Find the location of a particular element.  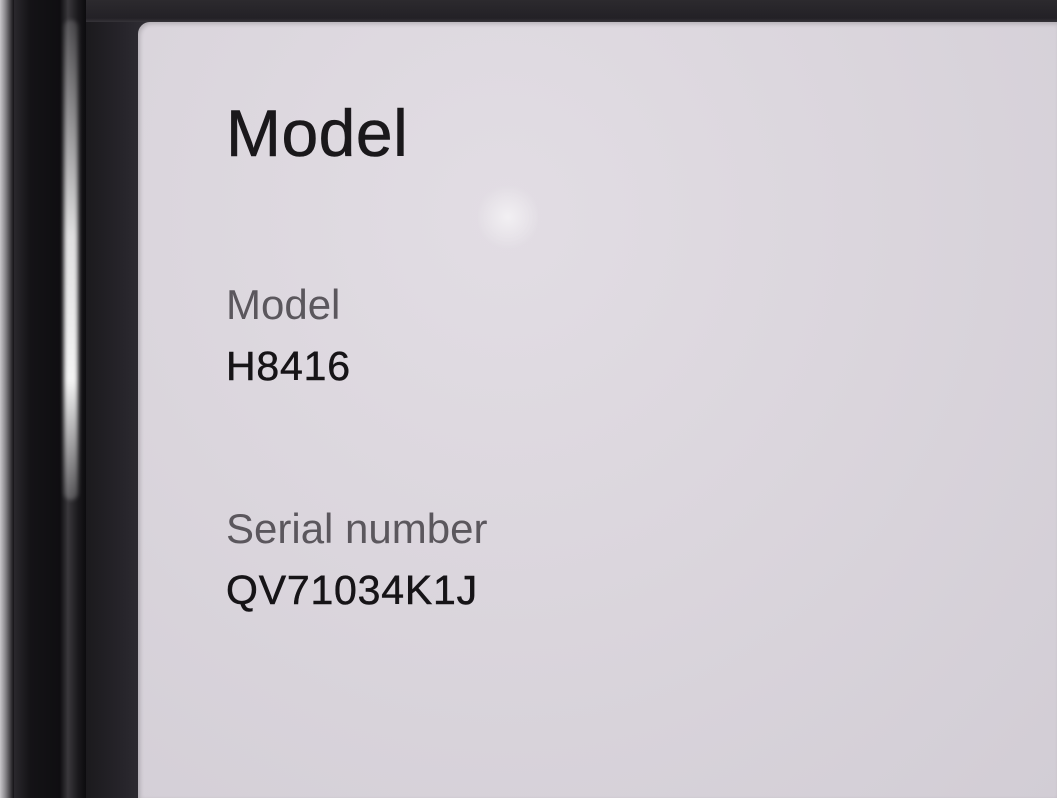

serial-number-label: Serial number is located at coordinates (357, 528).